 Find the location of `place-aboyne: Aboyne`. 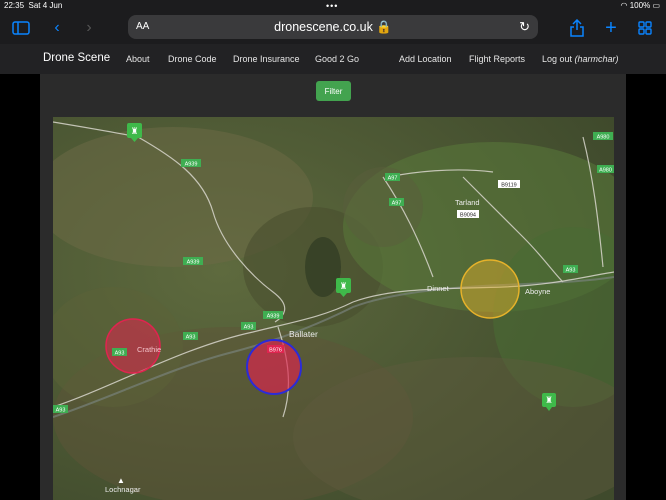

place-aboyne: Aboyne is located at coordinates (537, 291).